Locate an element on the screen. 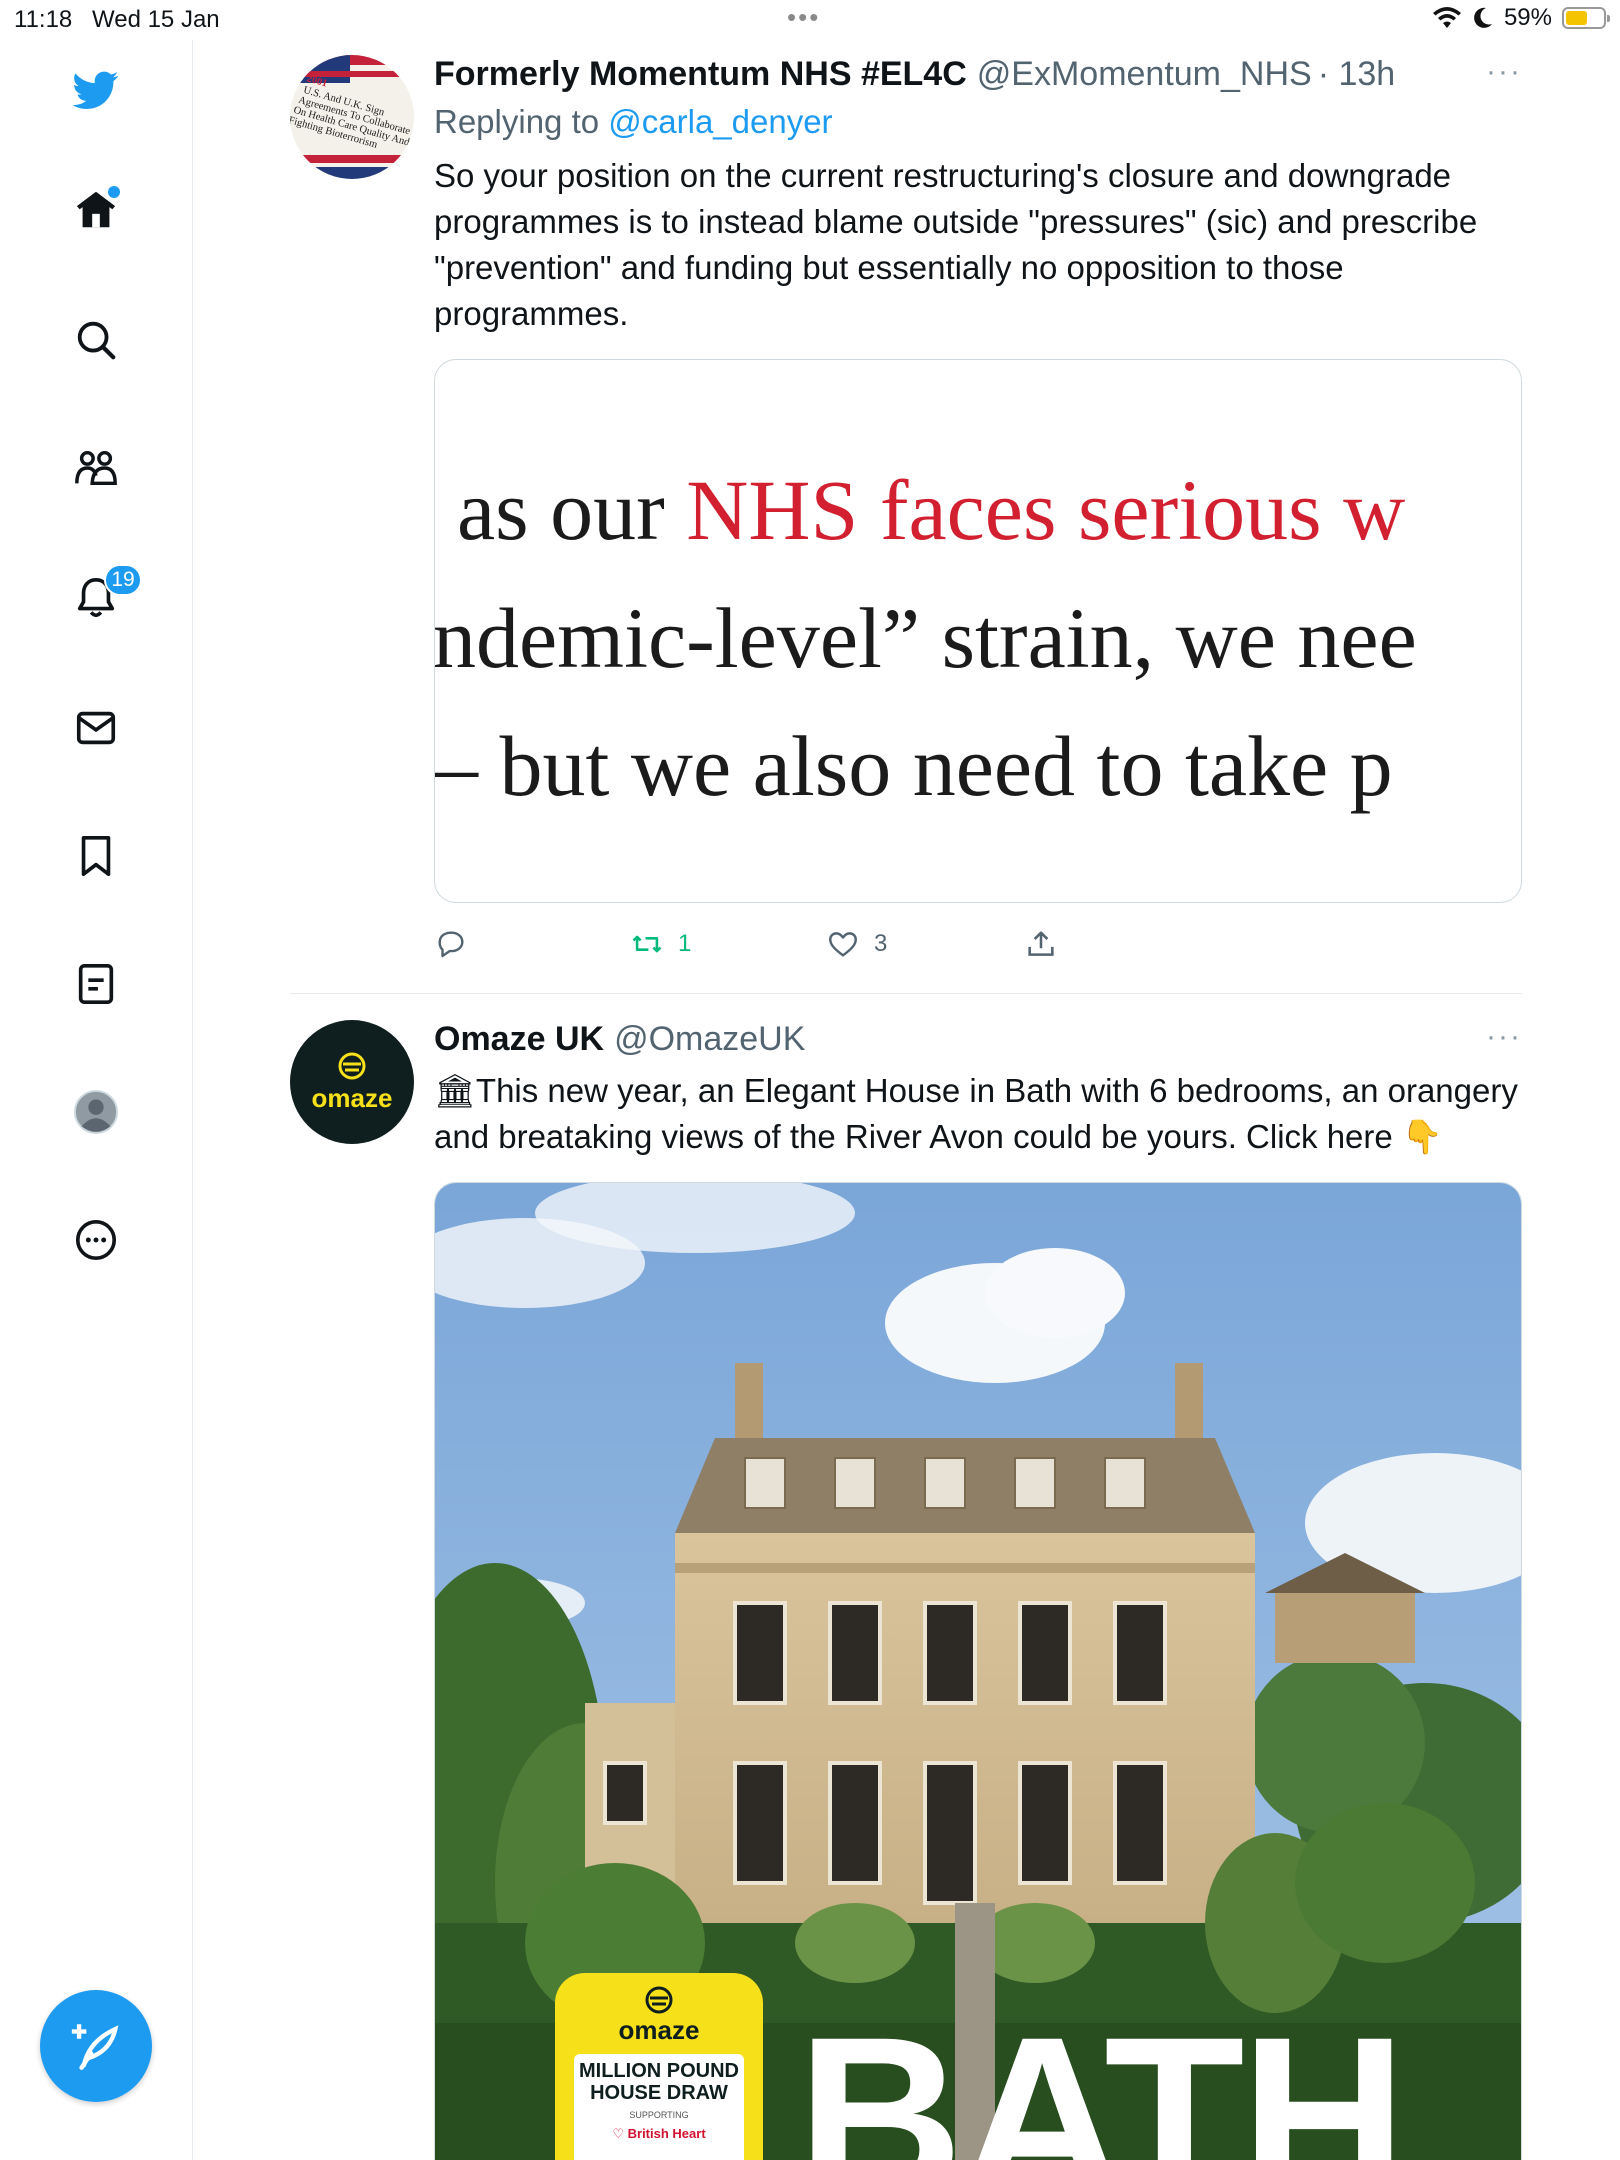  retweet-icon is located at coordinates (647, 944).